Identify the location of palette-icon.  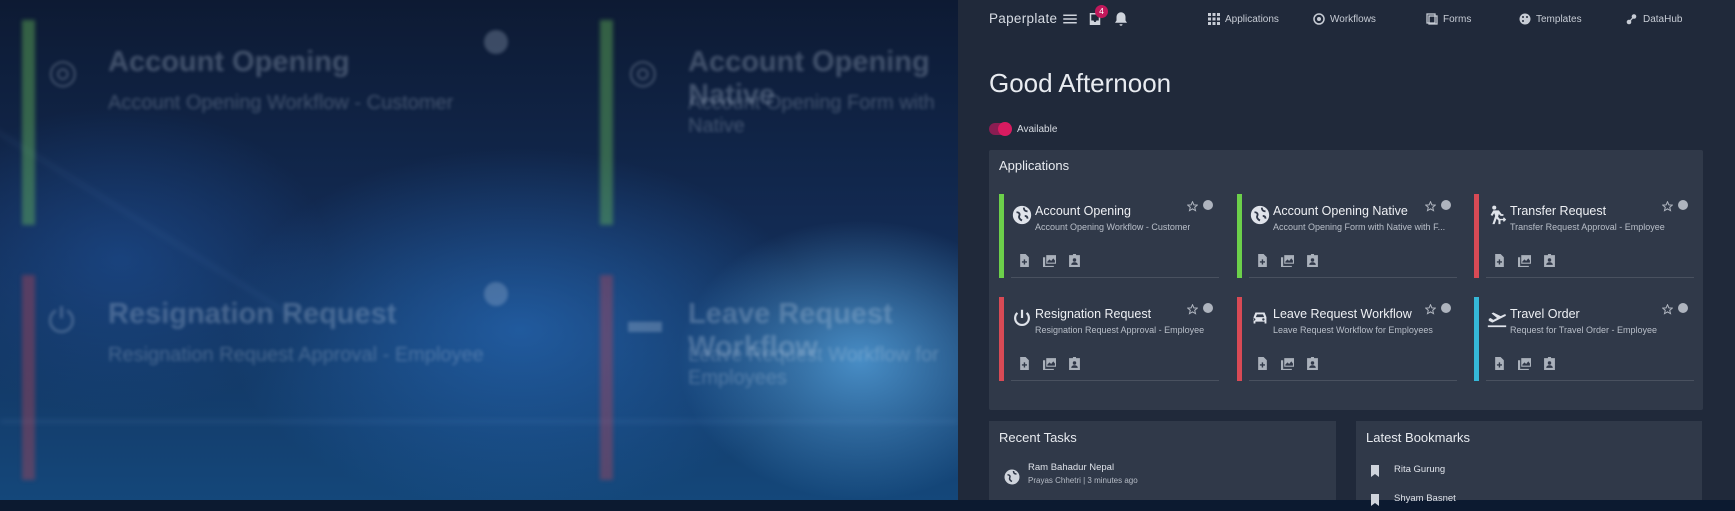
(1525, 19).